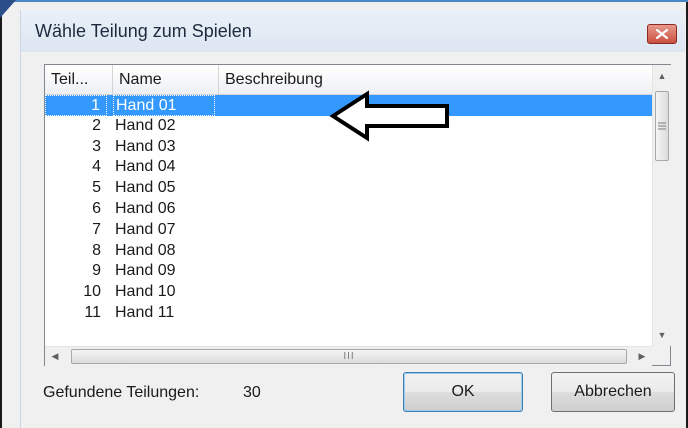 This screenshot has width=688, height=428. What do you see at coordinates (661, 355) in the screenshot?
I see `scrollbar-corner` at bounding box center [661, 355].